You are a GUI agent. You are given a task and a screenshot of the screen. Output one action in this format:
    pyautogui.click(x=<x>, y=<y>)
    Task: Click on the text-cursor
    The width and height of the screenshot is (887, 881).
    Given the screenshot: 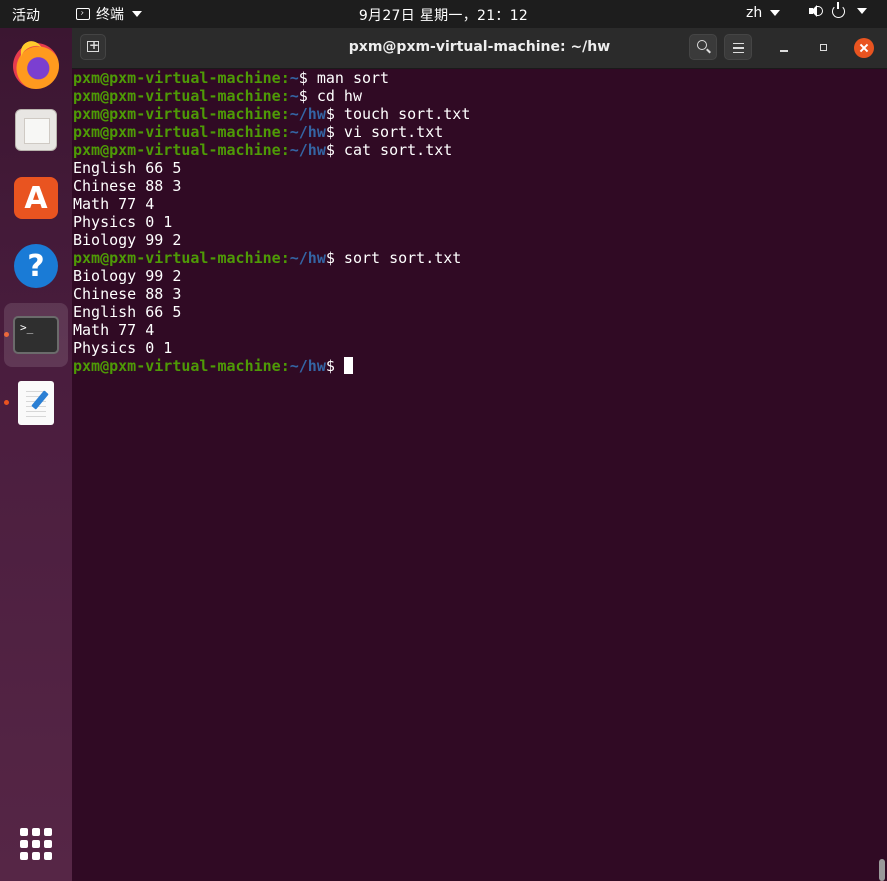 What is the action you would take?
    pyautogui.click(x=348, y=365)
    